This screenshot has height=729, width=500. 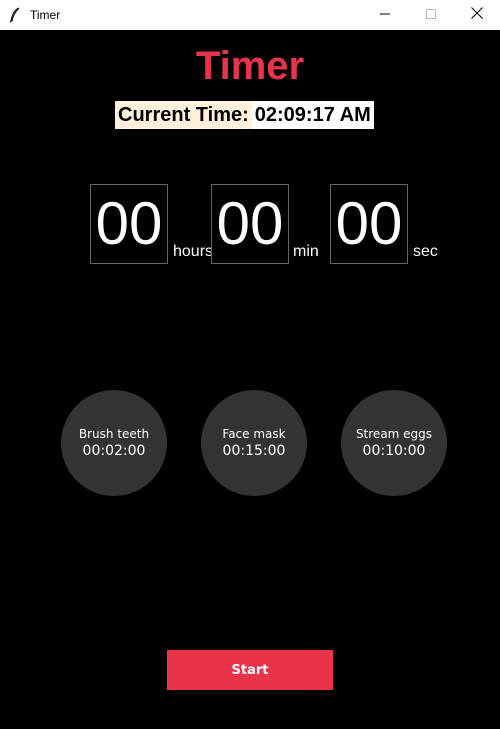 I want to click on preset-name: Stream eggs, so click(x=394, y=434).